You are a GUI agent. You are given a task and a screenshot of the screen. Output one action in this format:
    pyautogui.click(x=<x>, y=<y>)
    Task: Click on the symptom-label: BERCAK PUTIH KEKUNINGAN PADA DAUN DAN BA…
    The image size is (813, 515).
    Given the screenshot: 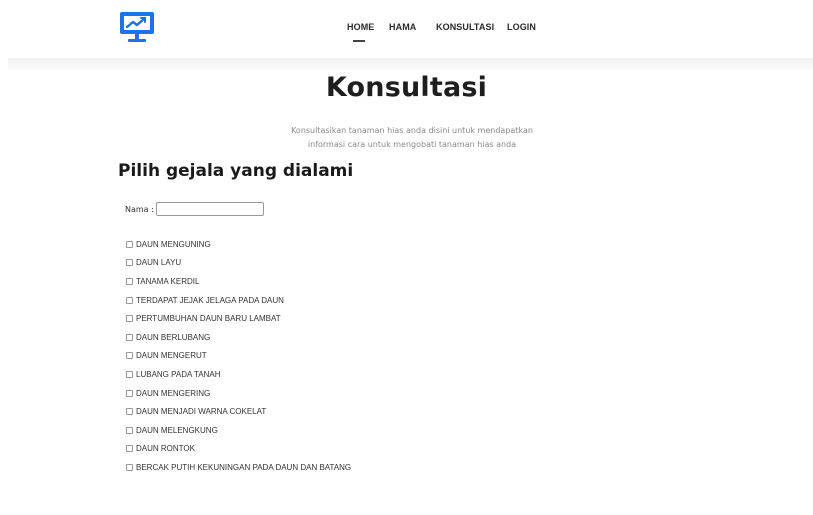 What is the action you would take?
    pyautogui.click(x=244, y=467)
    